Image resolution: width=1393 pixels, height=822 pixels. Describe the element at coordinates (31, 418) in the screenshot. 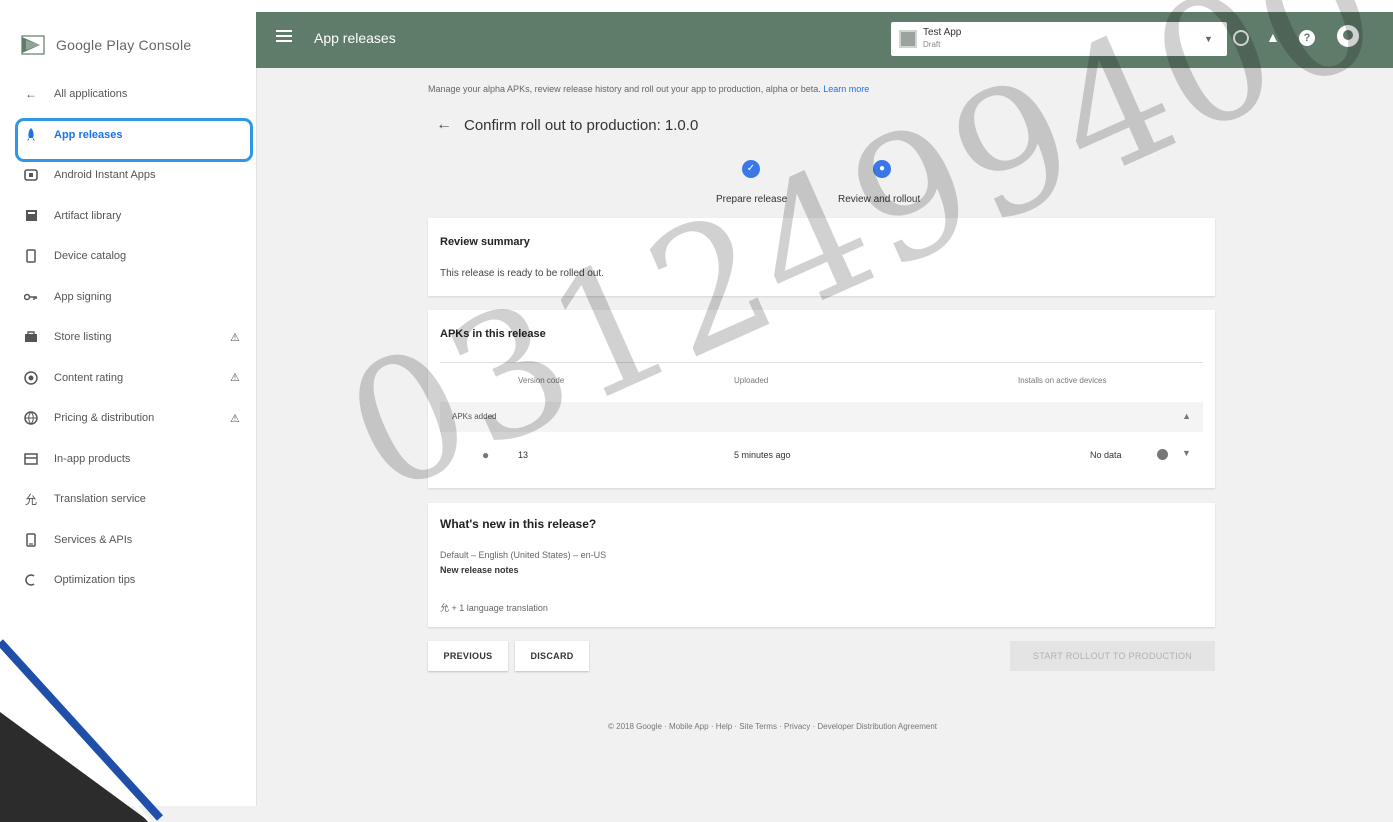

I see `globe-icon` at that location.